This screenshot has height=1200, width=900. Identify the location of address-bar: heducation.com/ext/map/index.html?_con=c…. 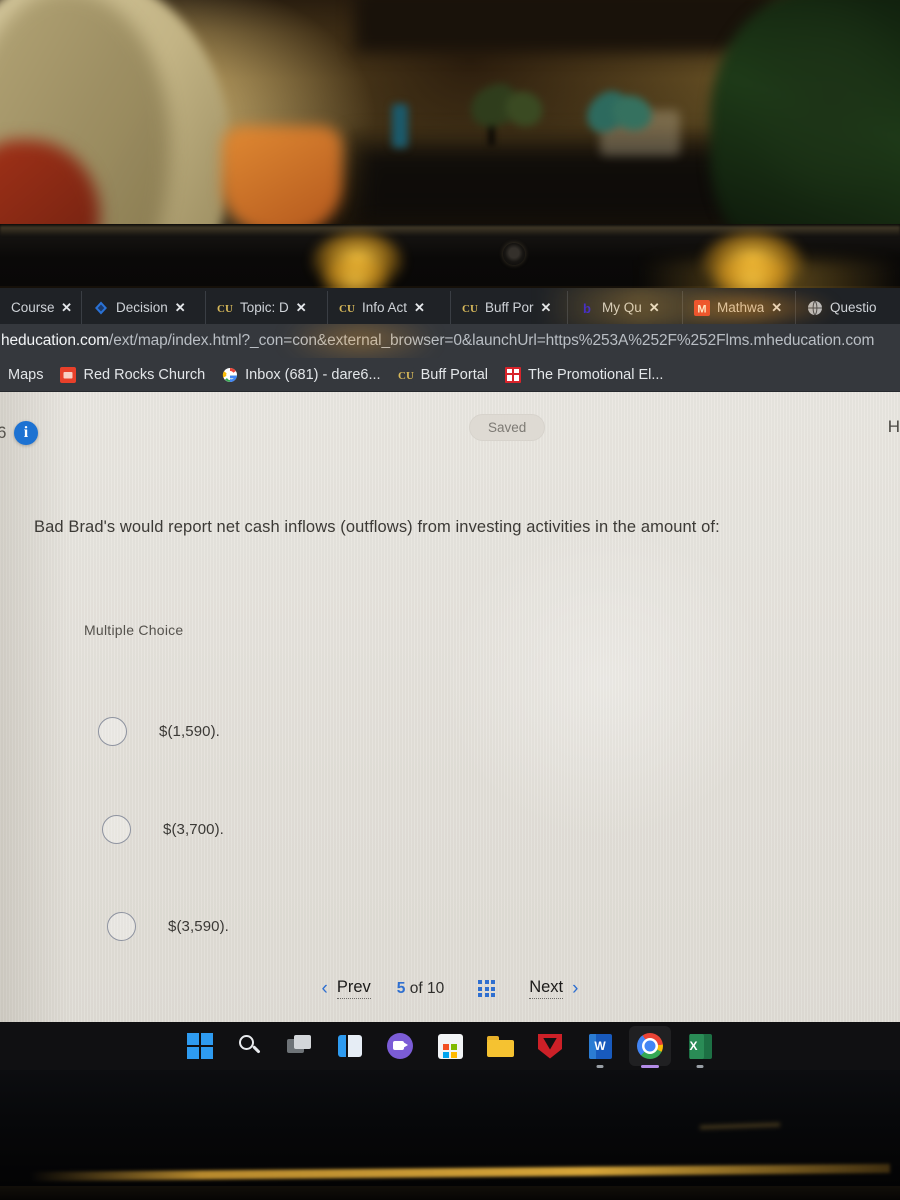
(450, 341).